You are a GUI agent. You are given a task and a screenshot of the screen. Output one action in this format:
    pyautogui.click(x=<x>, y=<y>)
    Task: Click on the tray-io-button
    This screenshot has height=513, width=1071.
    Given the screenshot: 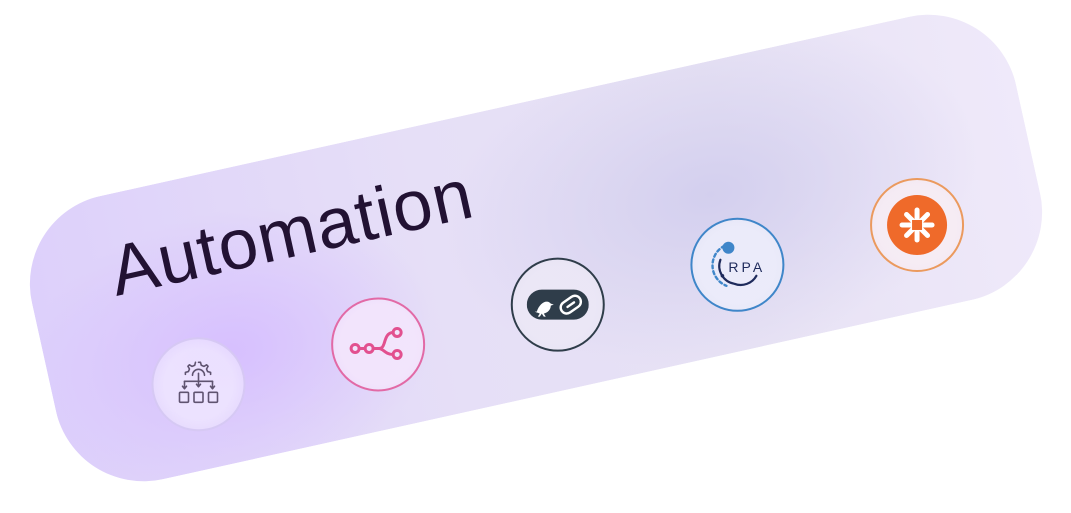 What is the action you would take?
    pyautogui.click(x=557, y=304)
    